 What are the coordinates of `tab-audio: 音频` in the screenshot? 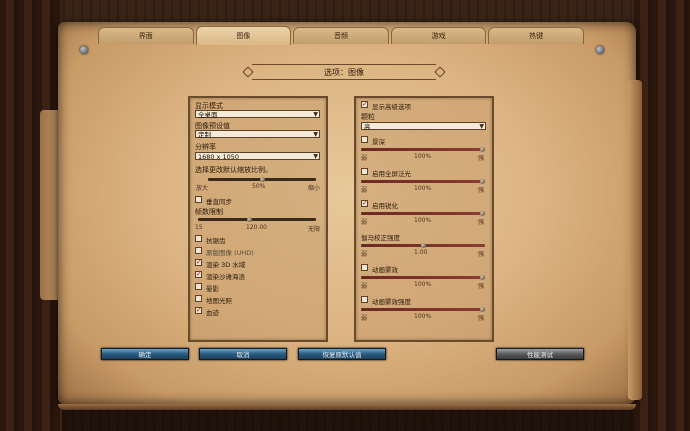 It's located at (341, 35).